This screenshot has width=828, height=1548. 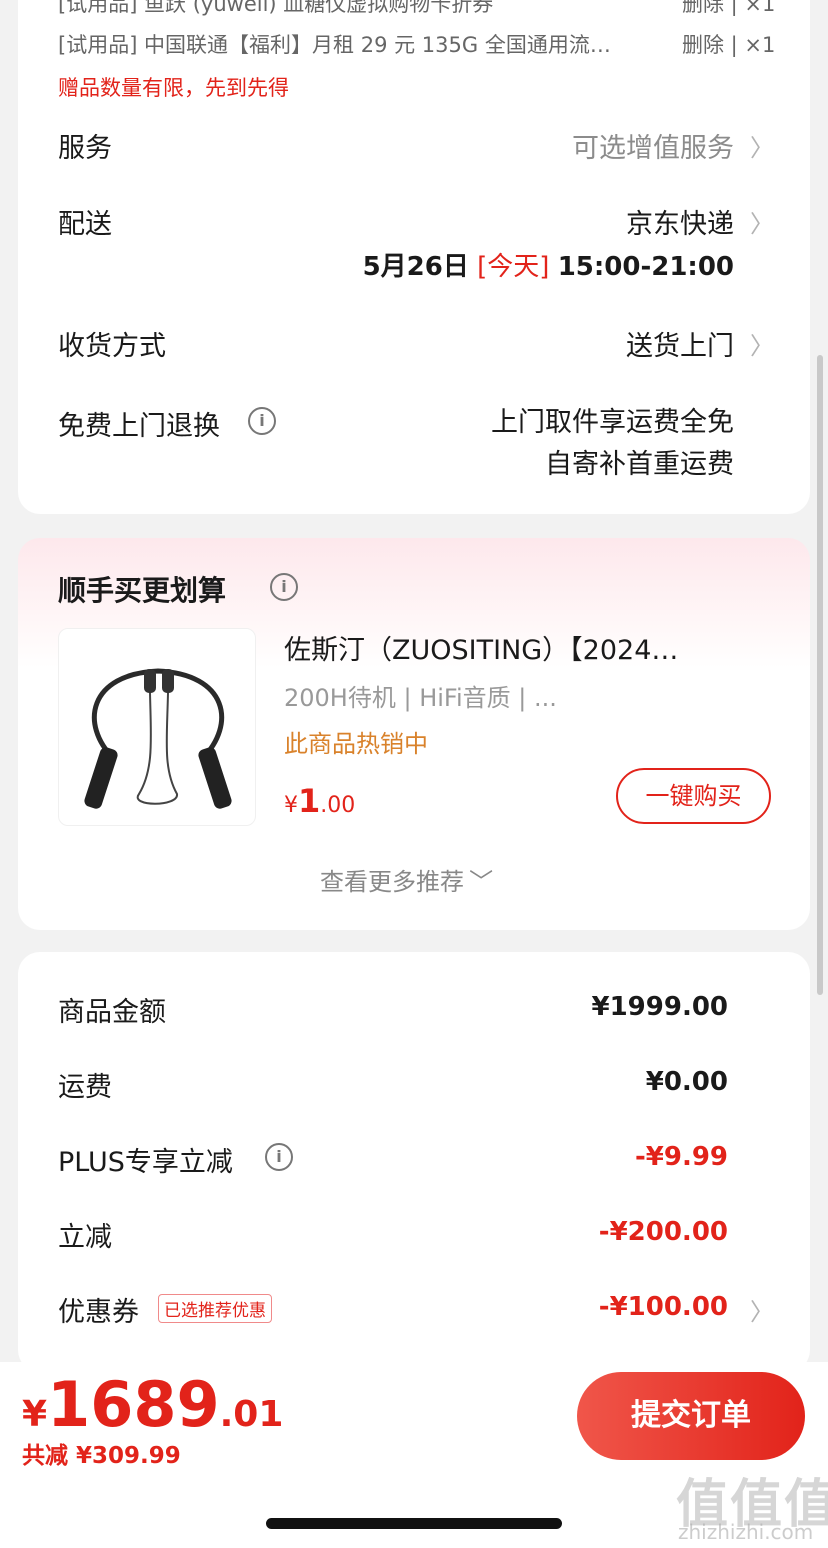 What do you see at coordinates (663, 1232) in the screenshot?
I see `instant-discount-value: -¥200.00` at bounding box center [663, 1232].